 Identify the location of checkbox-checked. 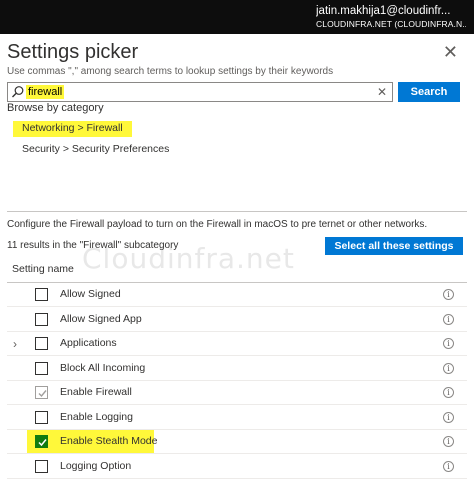
(41, 441).